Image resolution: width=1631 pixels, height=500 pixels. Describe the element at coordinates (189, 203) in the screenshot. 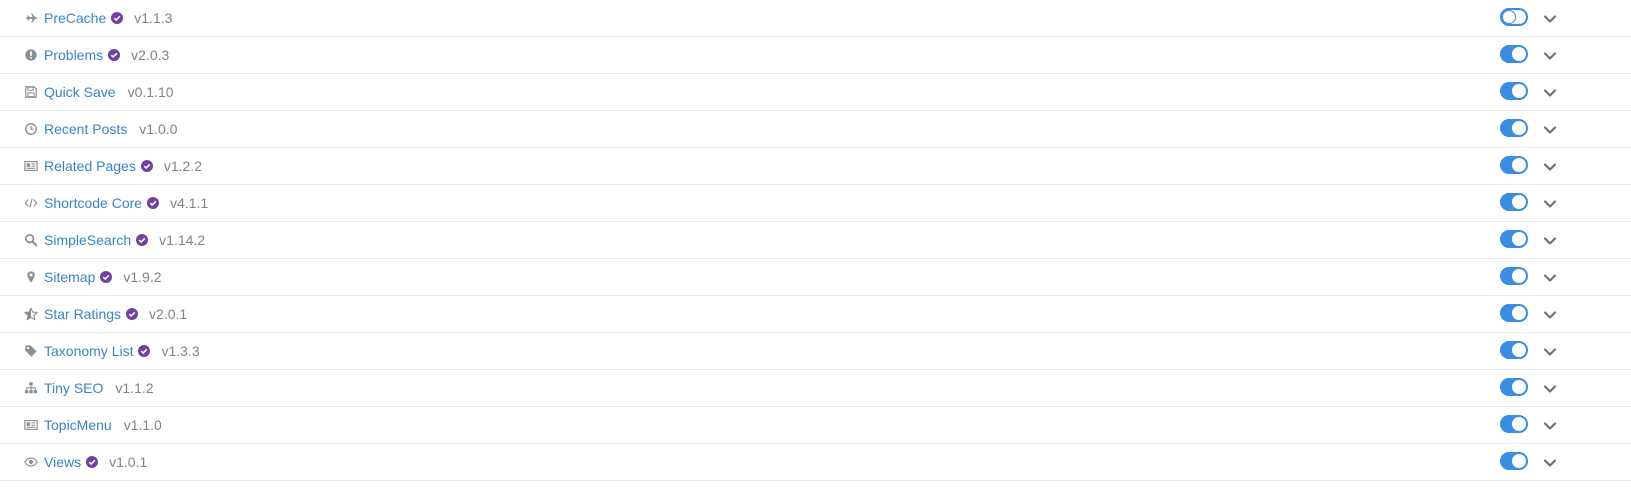

I see `plugin-version: v4.1.1` at that location.